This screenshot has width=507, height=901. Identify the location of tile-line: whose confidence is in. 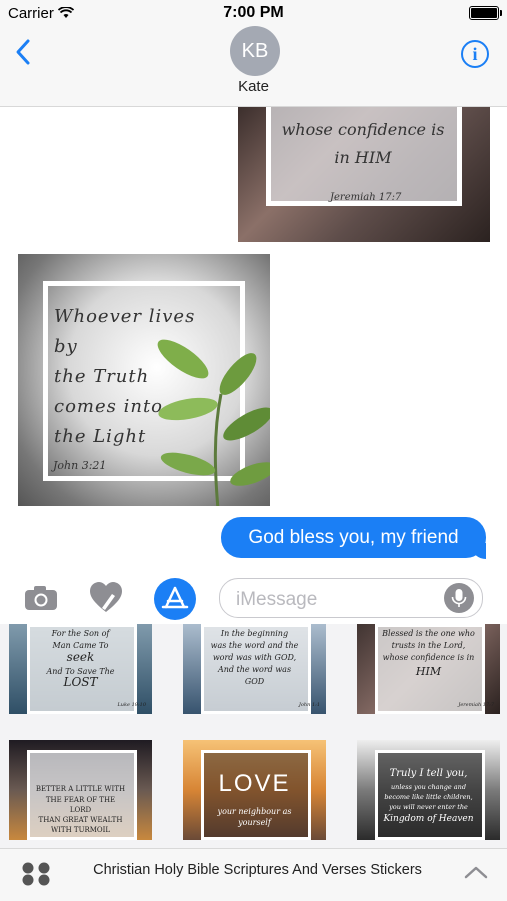
(428, 657).